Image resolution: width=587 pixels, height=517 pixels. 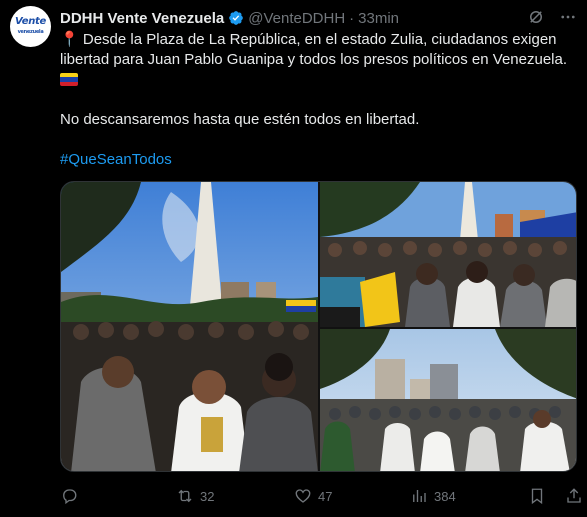 What do you see at coordinates (419, 496) in the screenshot?
I see `views-icon` at bounding box center [419, 496].